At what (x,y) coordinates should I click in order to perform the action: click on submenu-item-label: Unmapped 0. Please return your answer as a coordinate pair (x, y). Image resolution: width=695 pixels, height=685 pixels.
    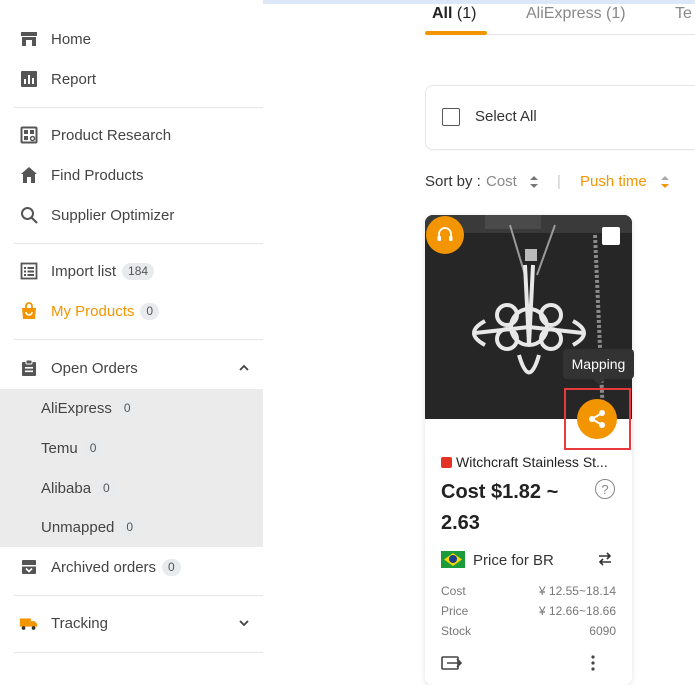
    Looking at the image, I should click on (90, 527).